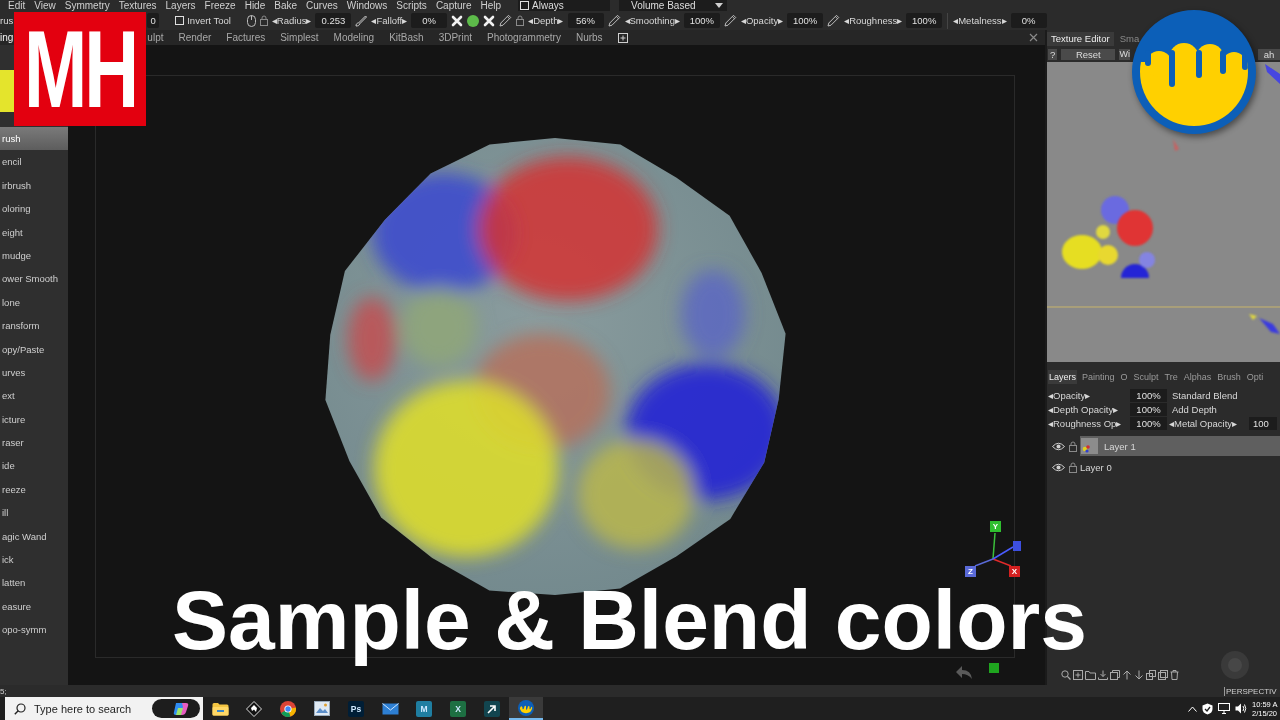  Describe the element at coordinates (1171, 377) in the screenshot. I see `panel-tab: Tre` at that location.